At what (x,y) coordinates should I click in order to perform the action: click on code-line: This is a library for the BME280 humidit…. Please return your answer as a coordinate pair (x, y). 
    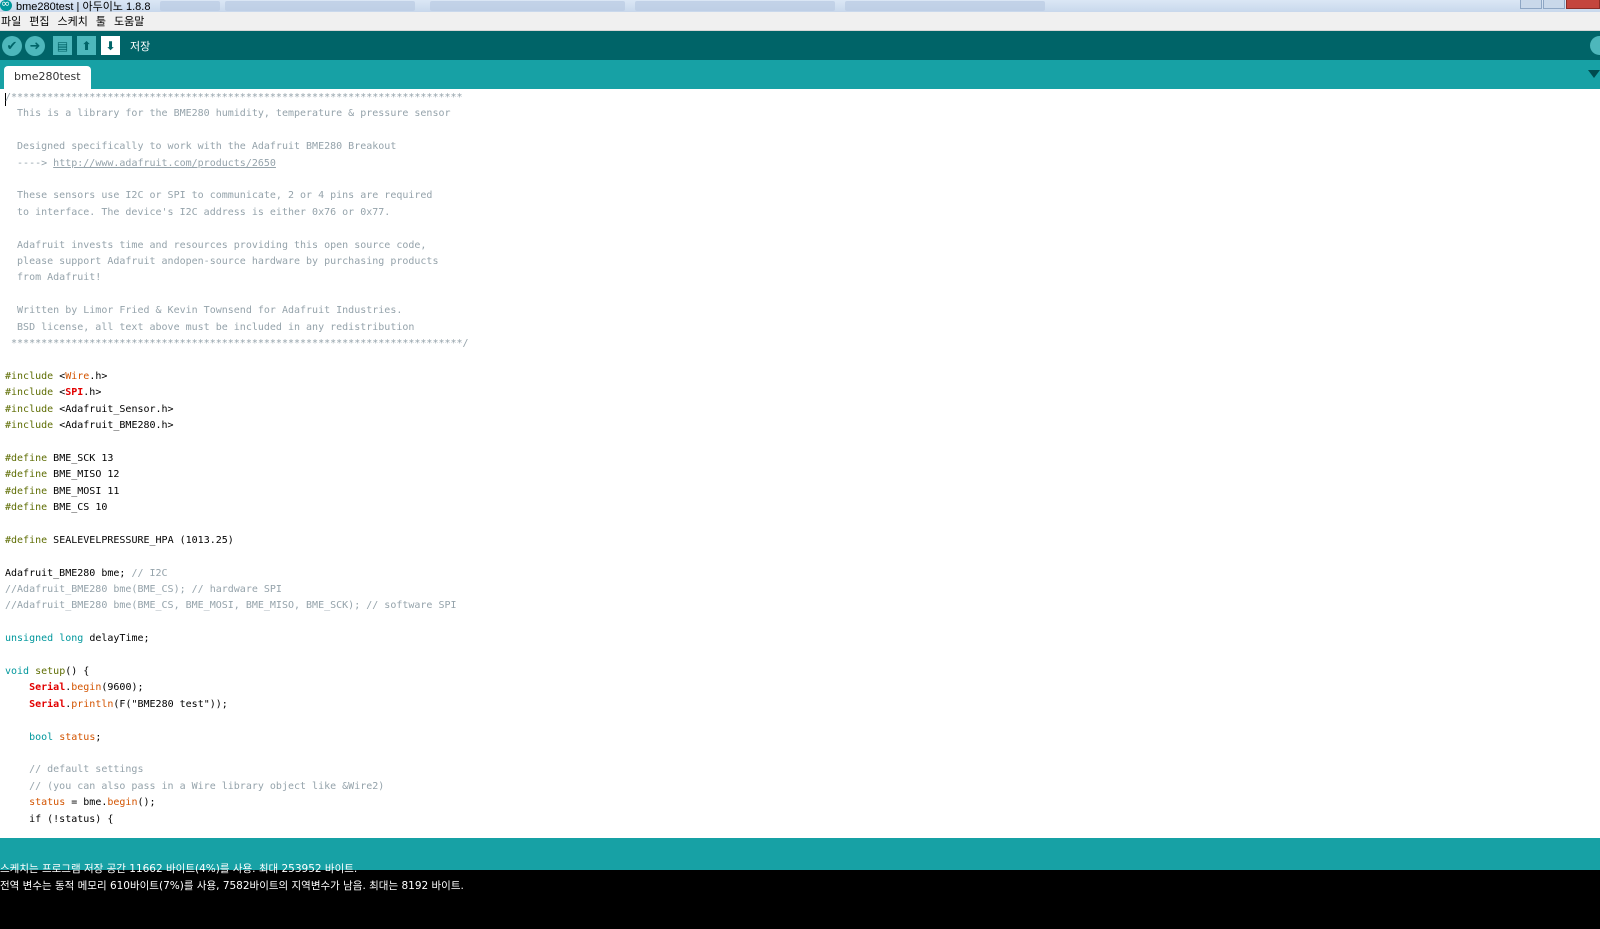
    Looking at the image, I should click on (228, 113).